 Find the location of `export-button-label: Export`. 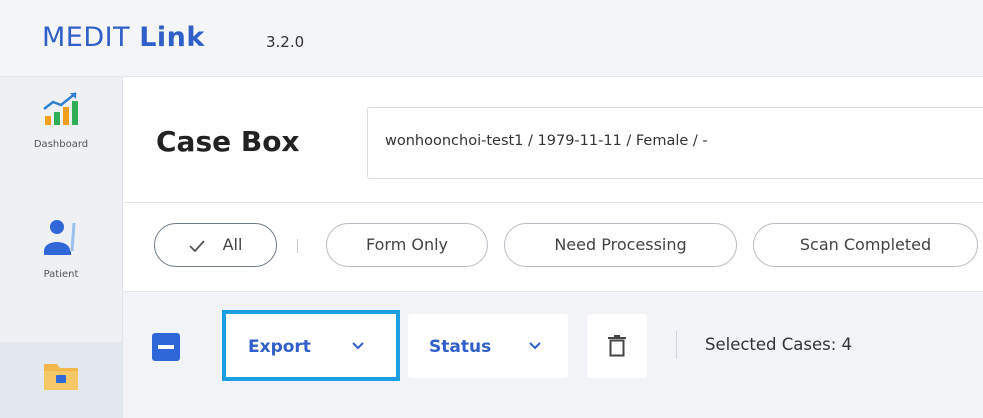

export-button-label: Export is located at coordinates (279, 347).